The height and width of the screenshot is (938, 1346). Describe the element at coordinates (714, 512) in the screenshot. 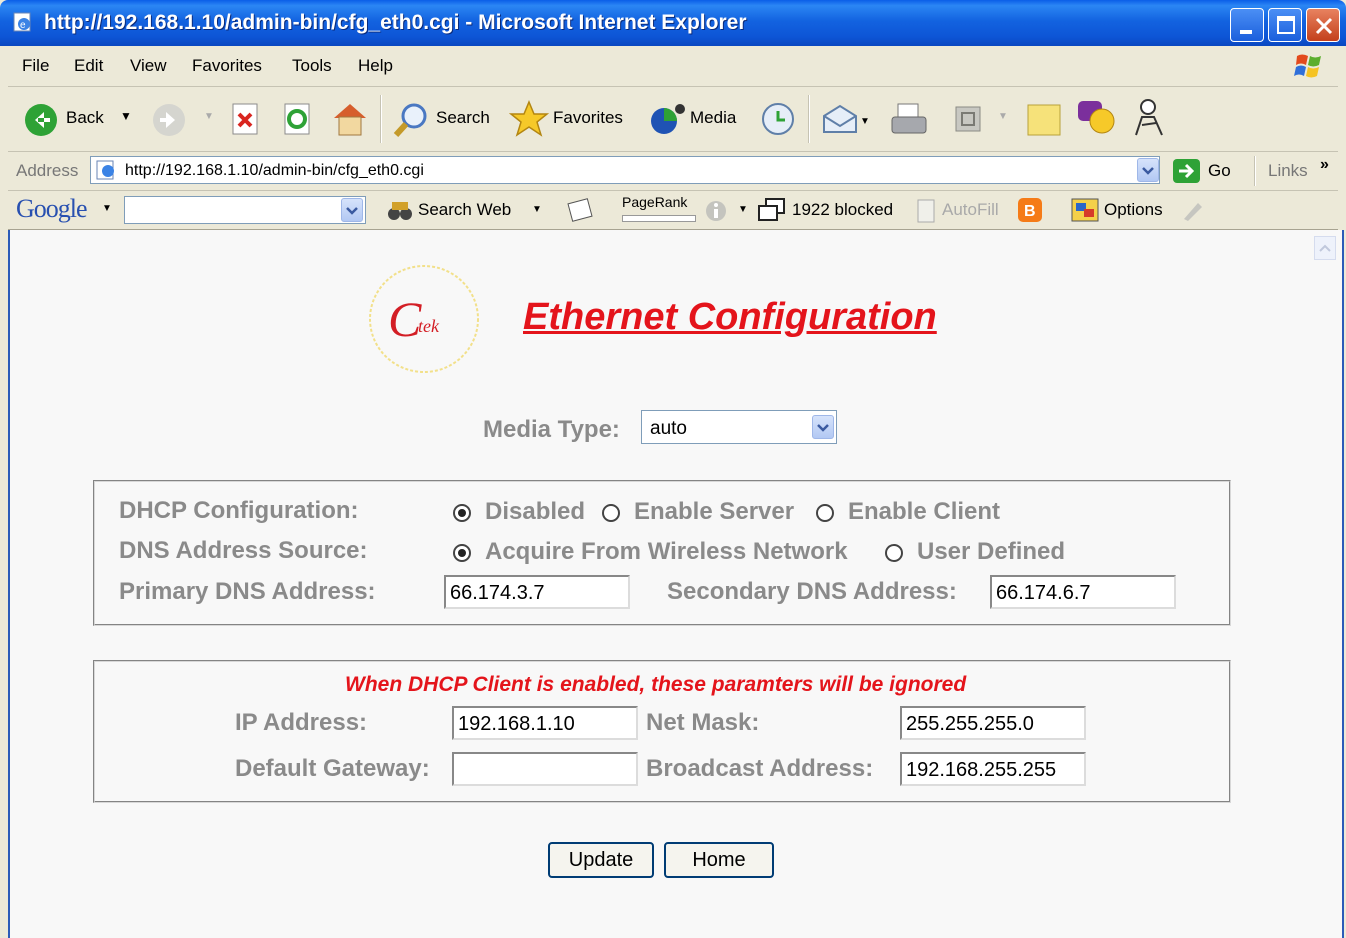

I see `dhcp-enable-server-label: Enable Server` at that location.